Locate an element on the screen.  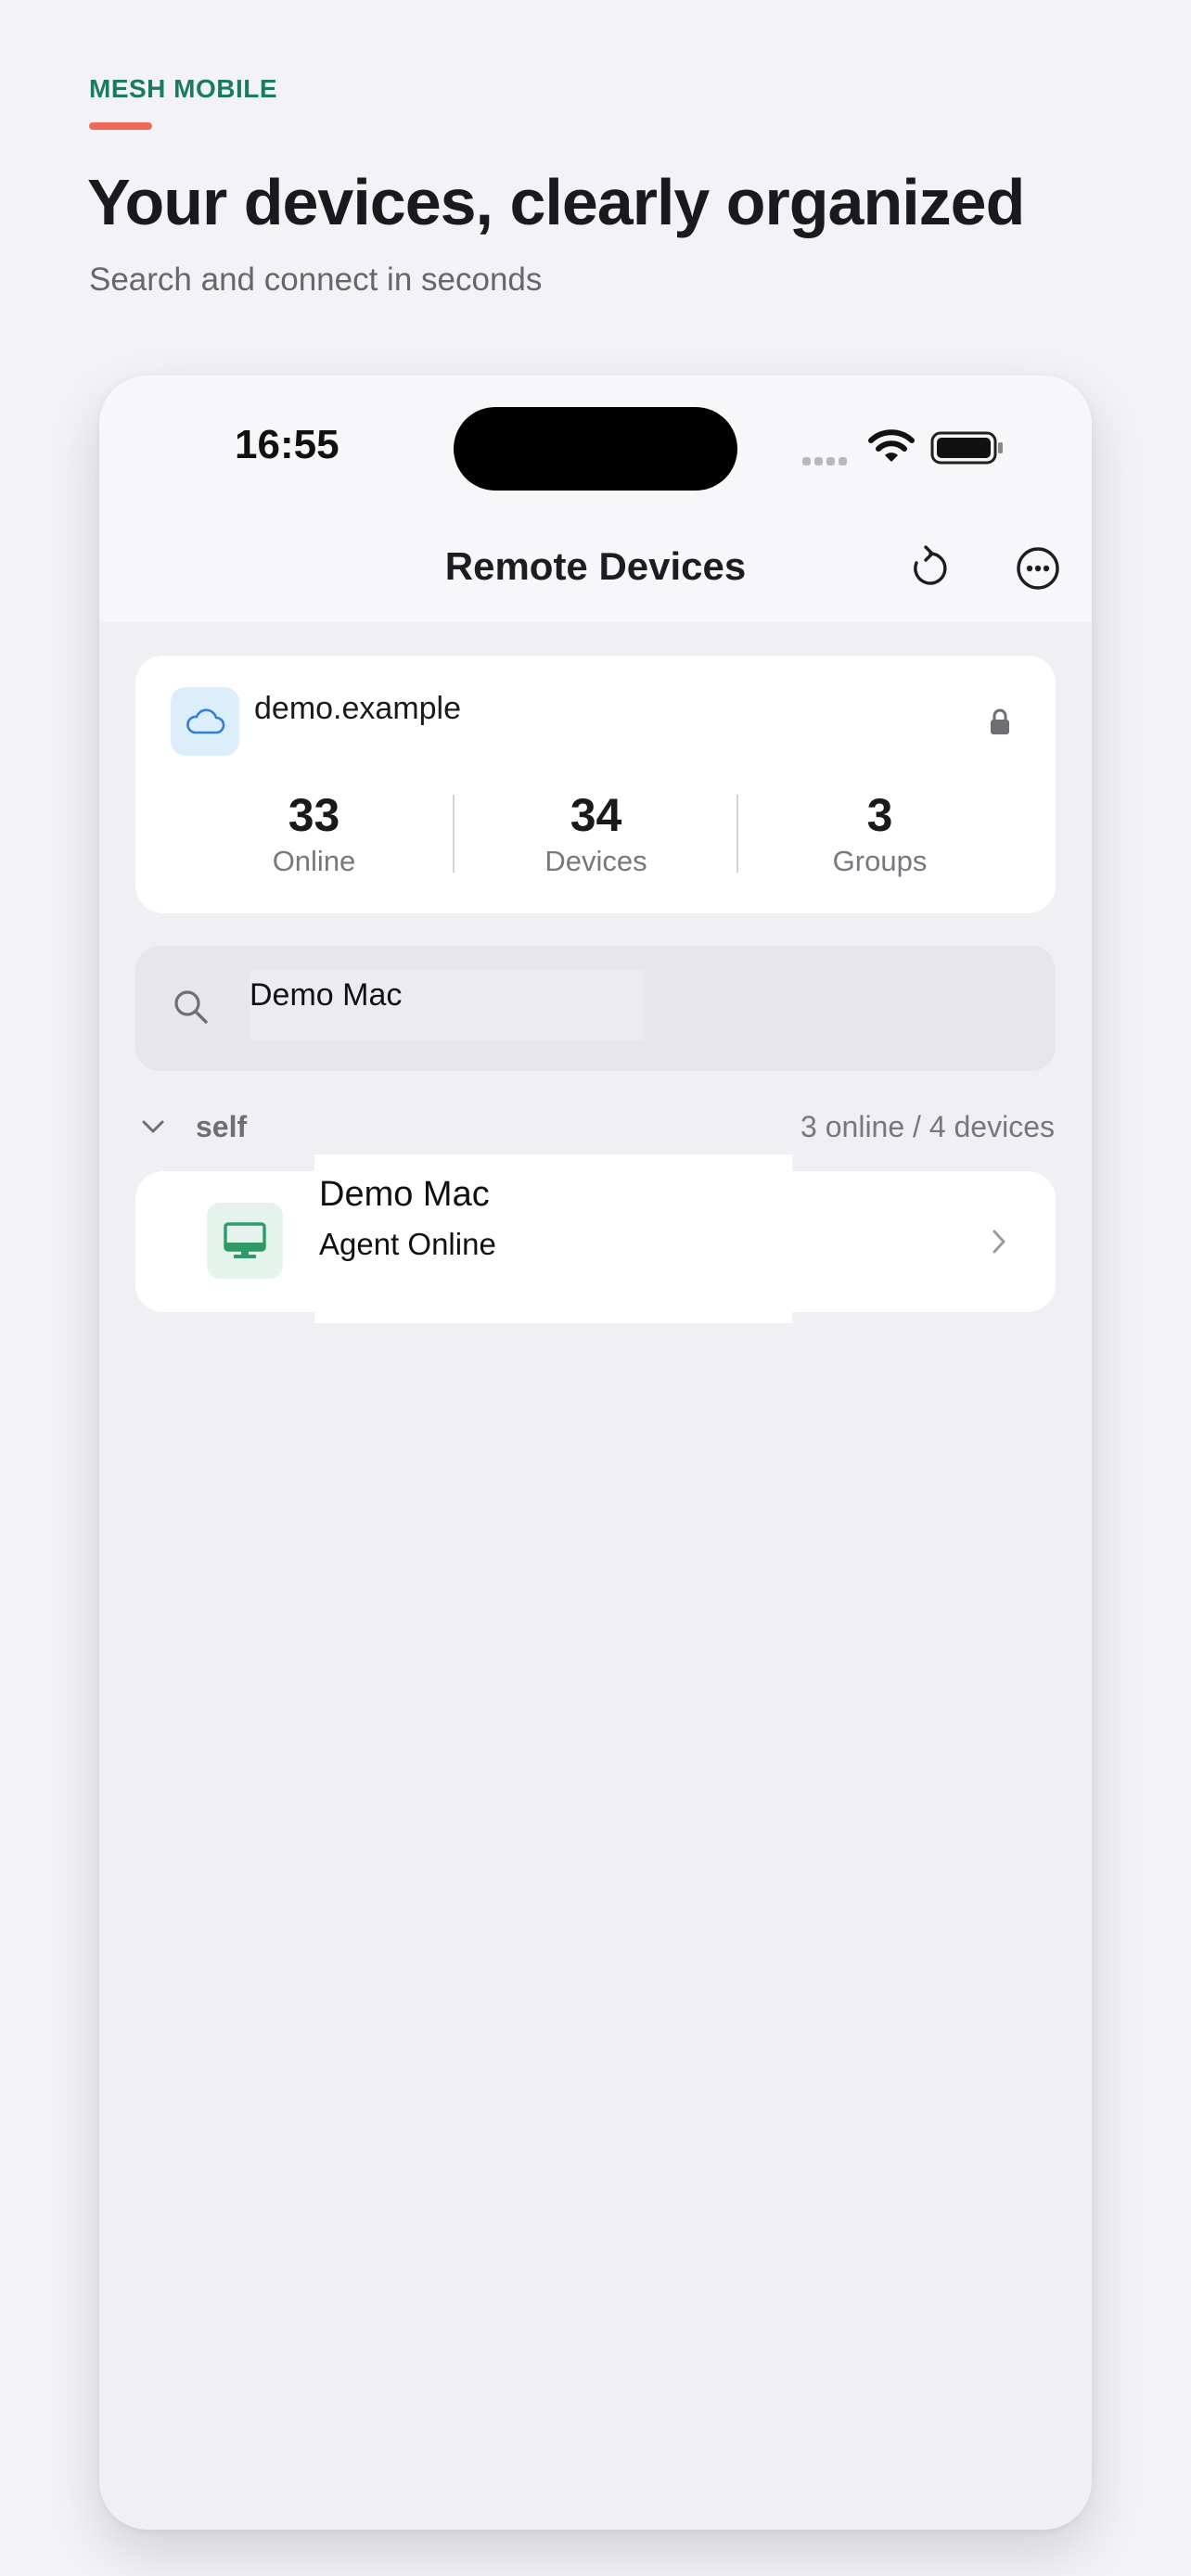
dynamic-island is located at coordinates (595, 449).